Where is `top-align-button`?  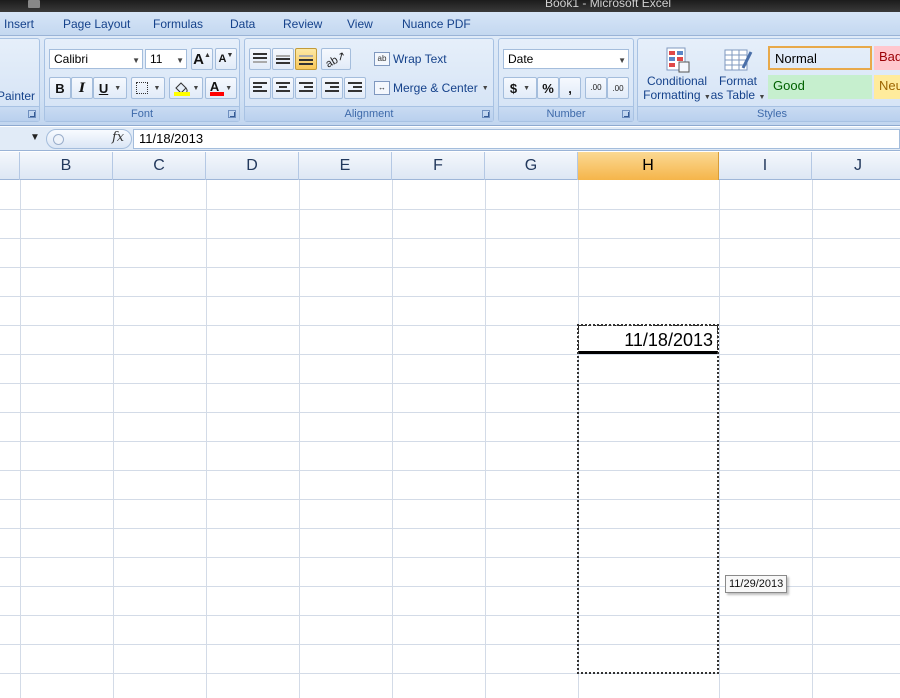
top-align-button is located at coordinates (260, 59).